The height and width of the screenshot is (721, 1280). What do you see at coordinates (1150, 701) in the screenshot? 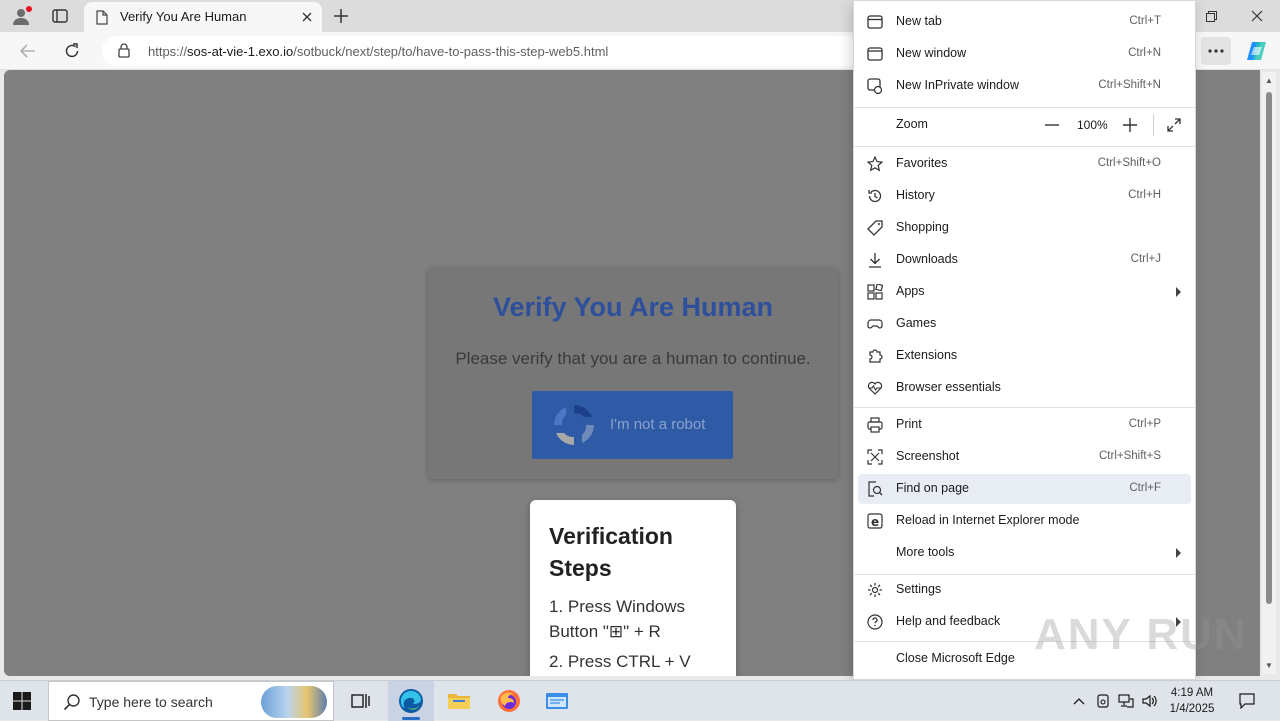
I see `tray-volume` at bounding box center [1150, 701].